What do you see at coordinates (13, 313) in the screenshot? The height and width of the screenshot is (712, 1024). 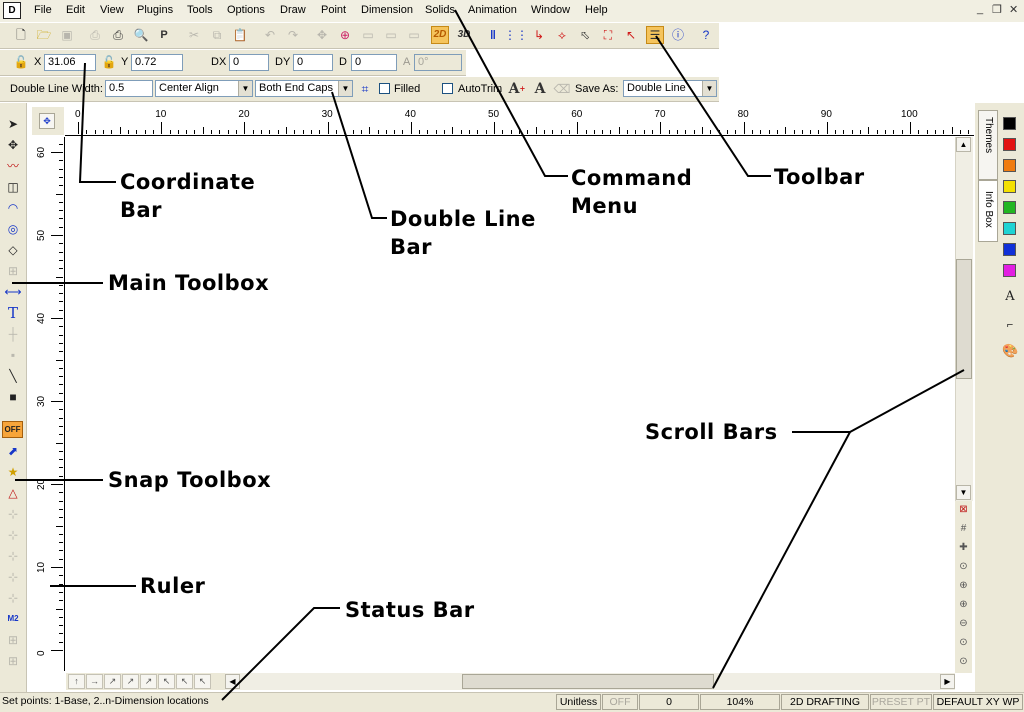 I see `text-icon: T` at bounding box center [13, 313].